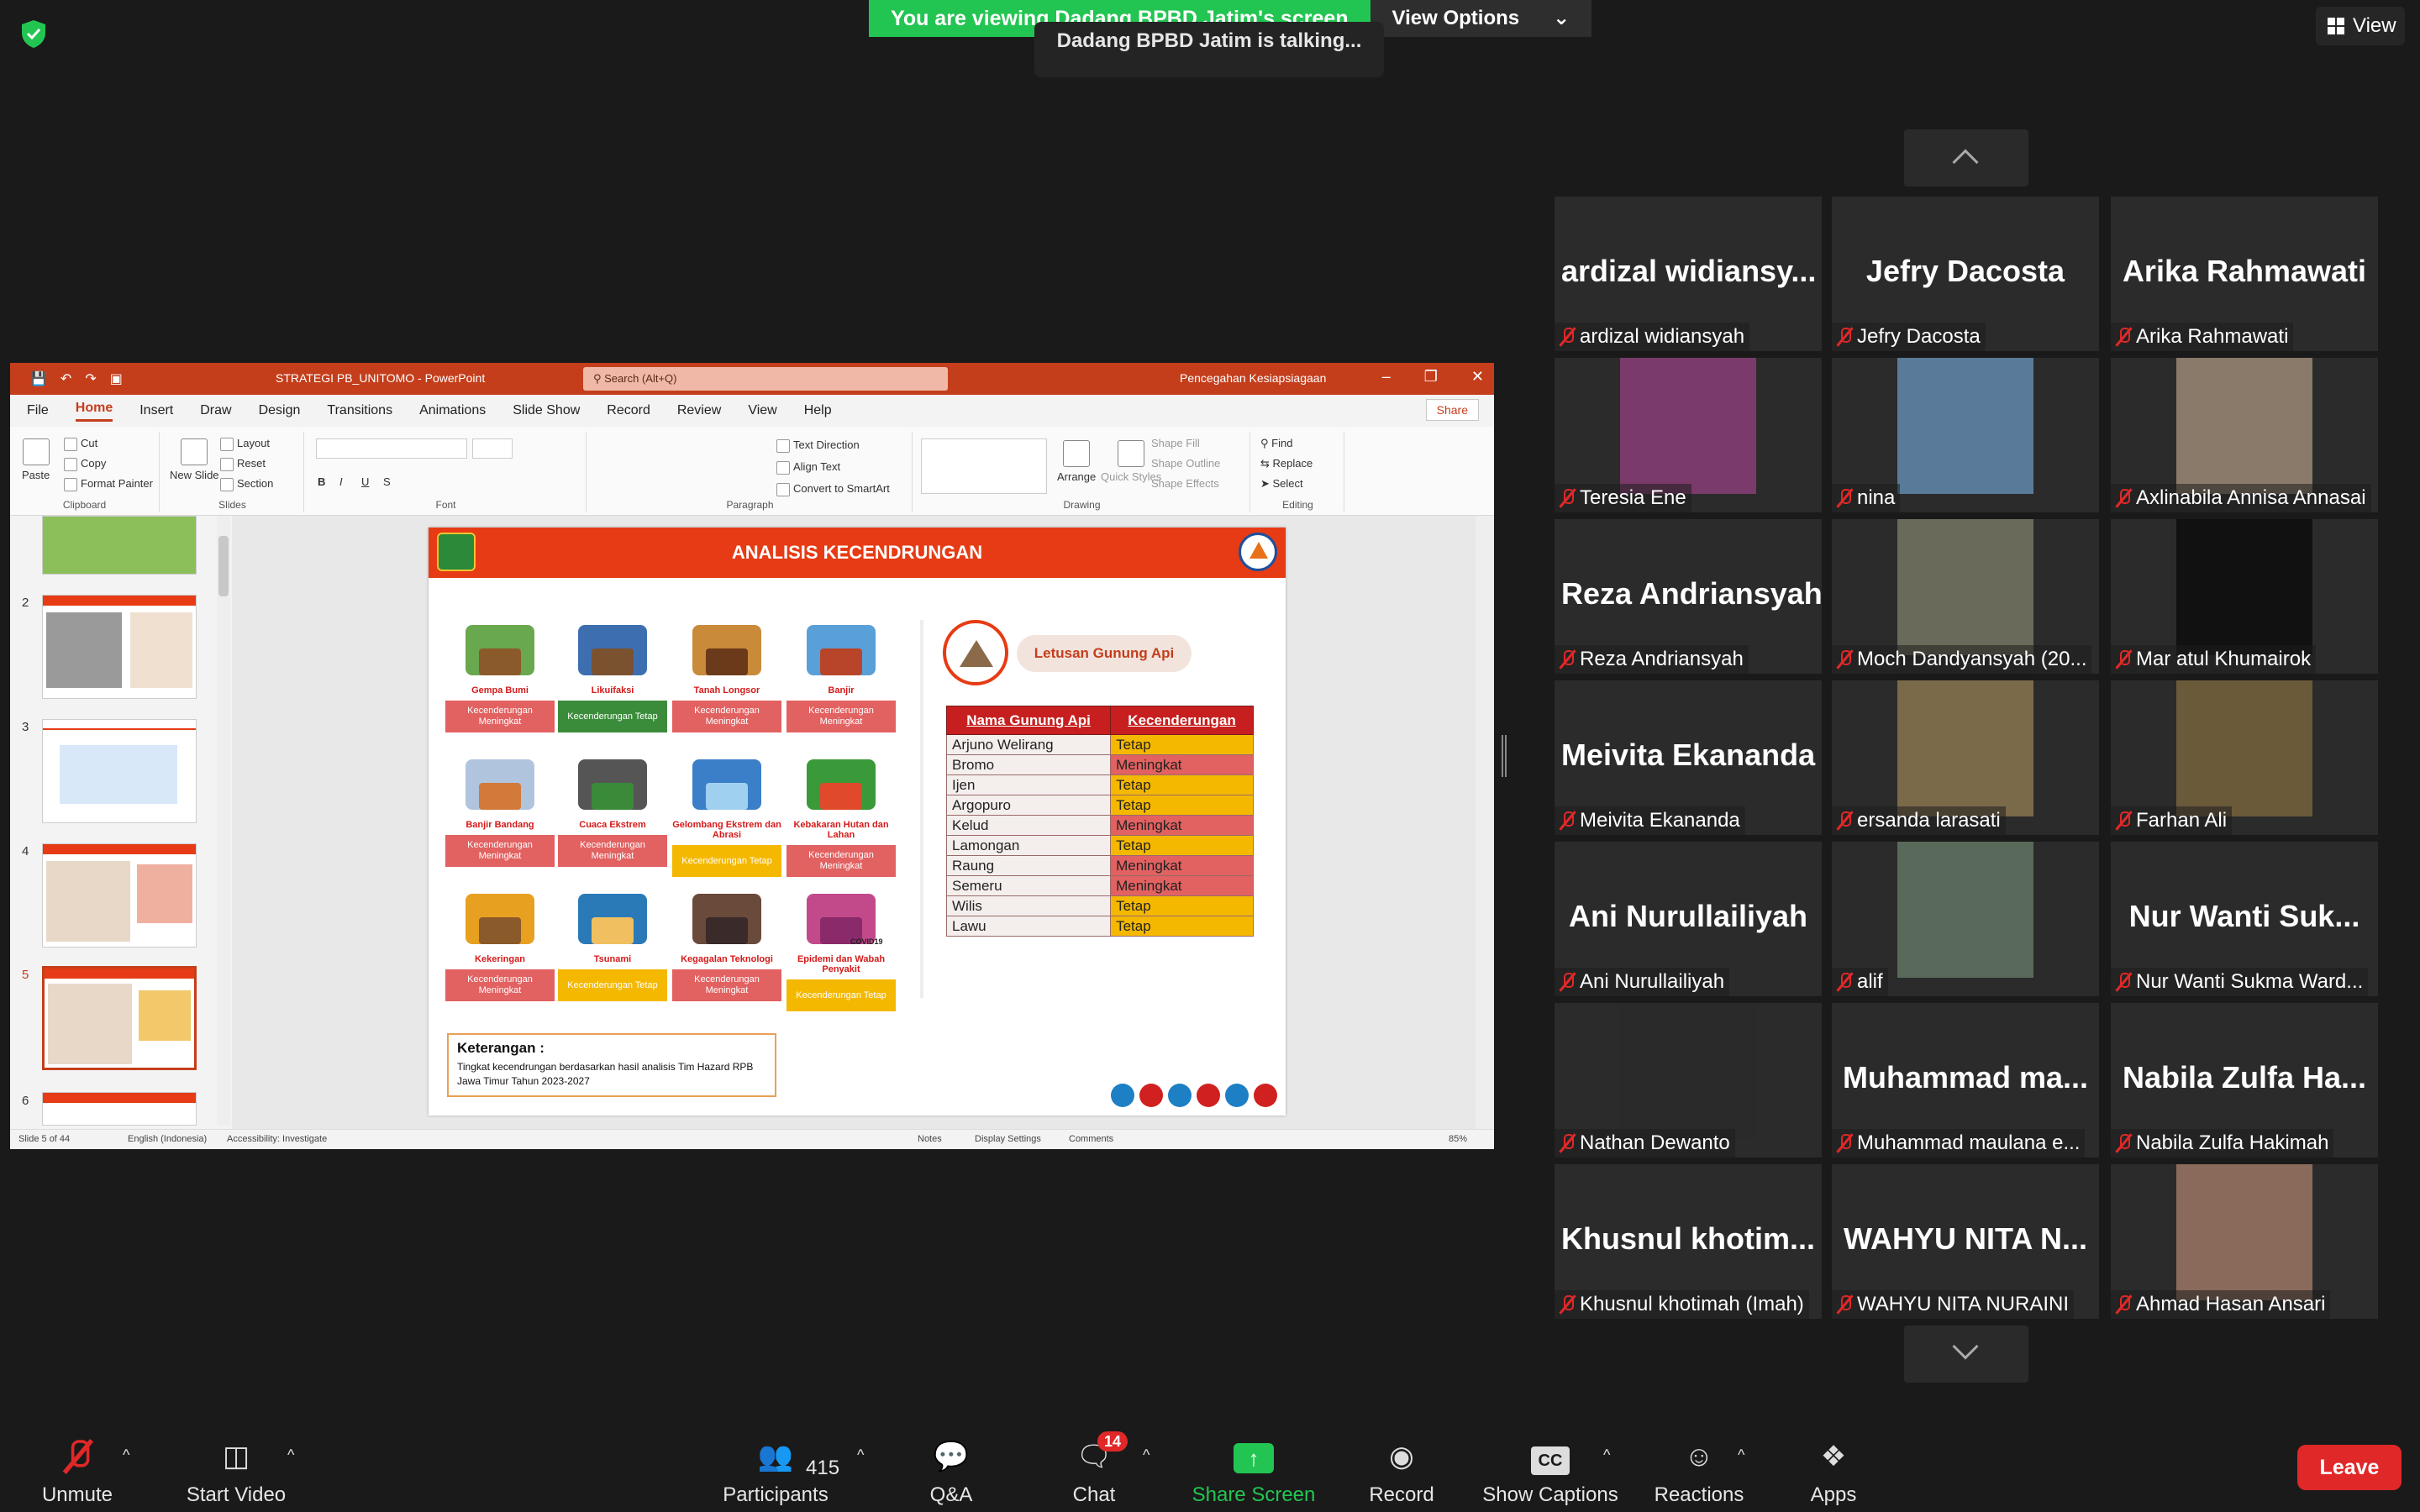 The height and width of the screenshot is (1512, 2420). What do you see at coordinates (65, 378) in the screenshot?
I see `undo-icon: ↶` at bounding box center [65, 378].